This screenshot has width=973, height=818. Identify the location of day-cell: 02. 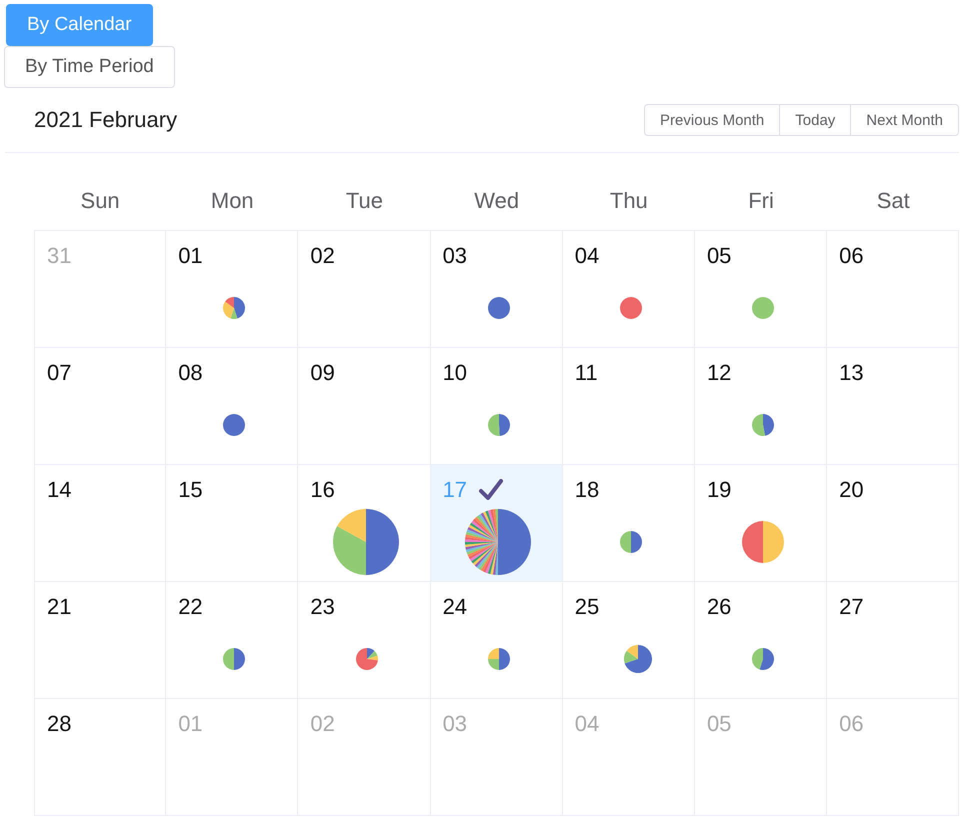
(364, 289).